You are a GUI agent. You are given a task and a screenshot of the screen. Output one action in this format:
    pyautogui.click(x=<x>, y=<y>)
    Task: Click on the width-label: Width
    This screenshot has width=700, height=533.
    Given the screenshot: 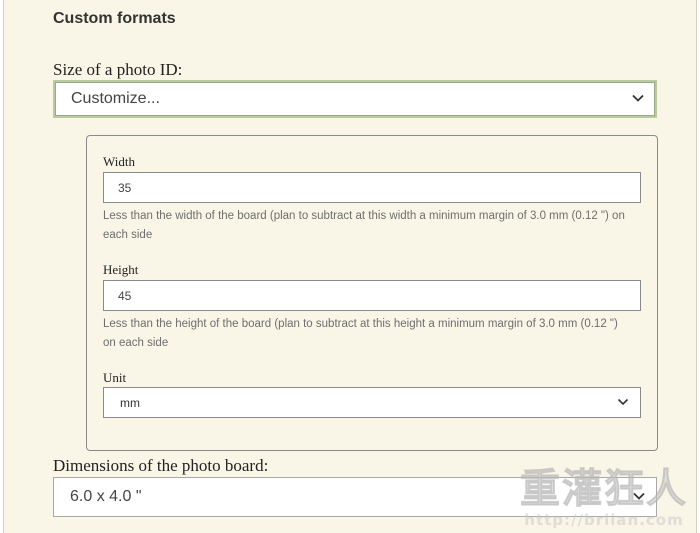 What is the action you would take?
    pyautogui.click(x=119, y=161)
    